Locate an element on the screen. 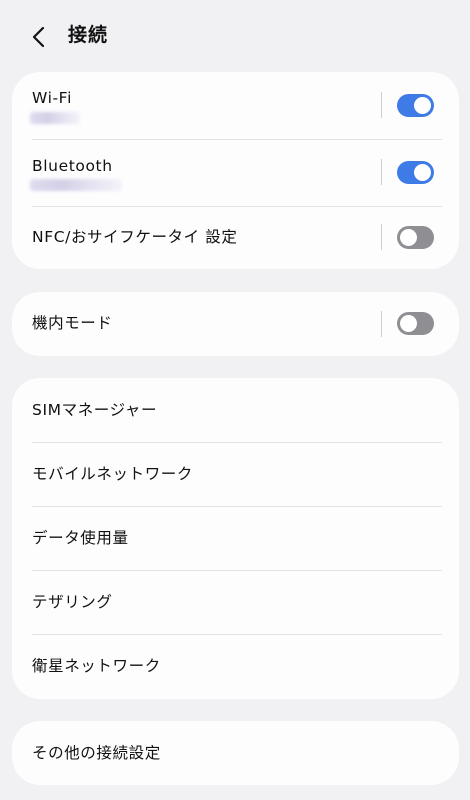  airplane-mode-row: 機内モード is located at coordinates (235, 324).